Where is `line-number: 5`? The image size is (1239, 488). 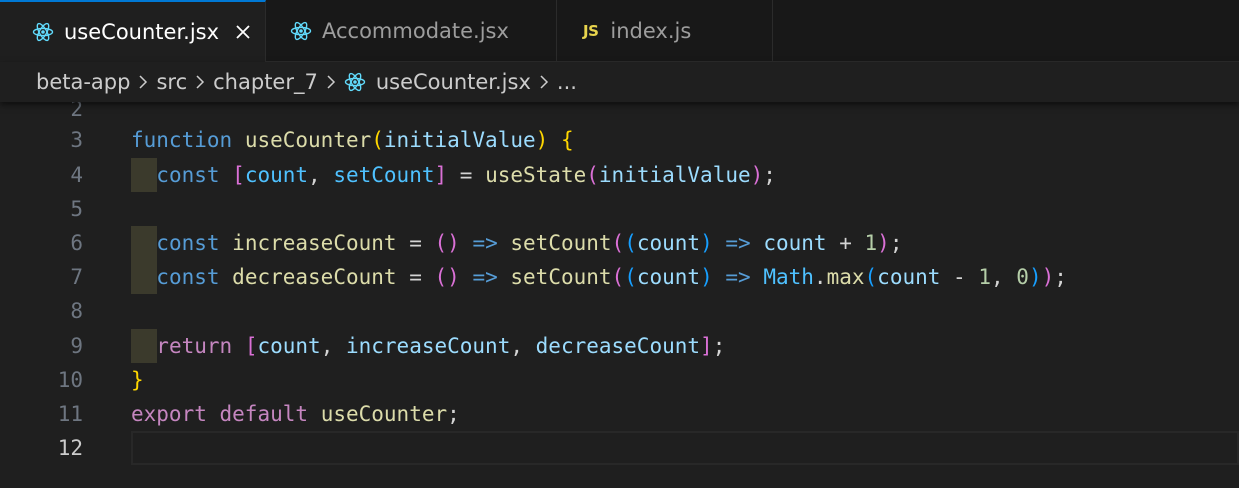
line-number: 5 is located at coordinates (76, 209).